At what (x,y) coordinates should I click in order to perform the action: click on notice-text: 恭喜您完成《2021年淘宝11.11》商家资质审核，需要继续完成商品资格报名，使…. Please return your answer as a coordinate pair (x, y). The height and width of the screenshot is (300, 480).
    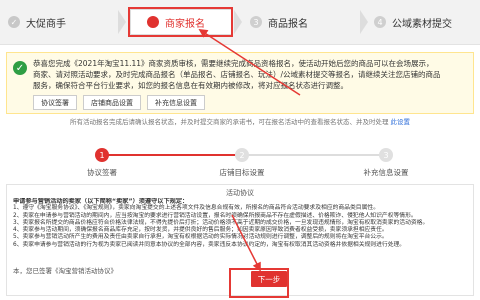
    Looking at the image, I should click on (251, 74).